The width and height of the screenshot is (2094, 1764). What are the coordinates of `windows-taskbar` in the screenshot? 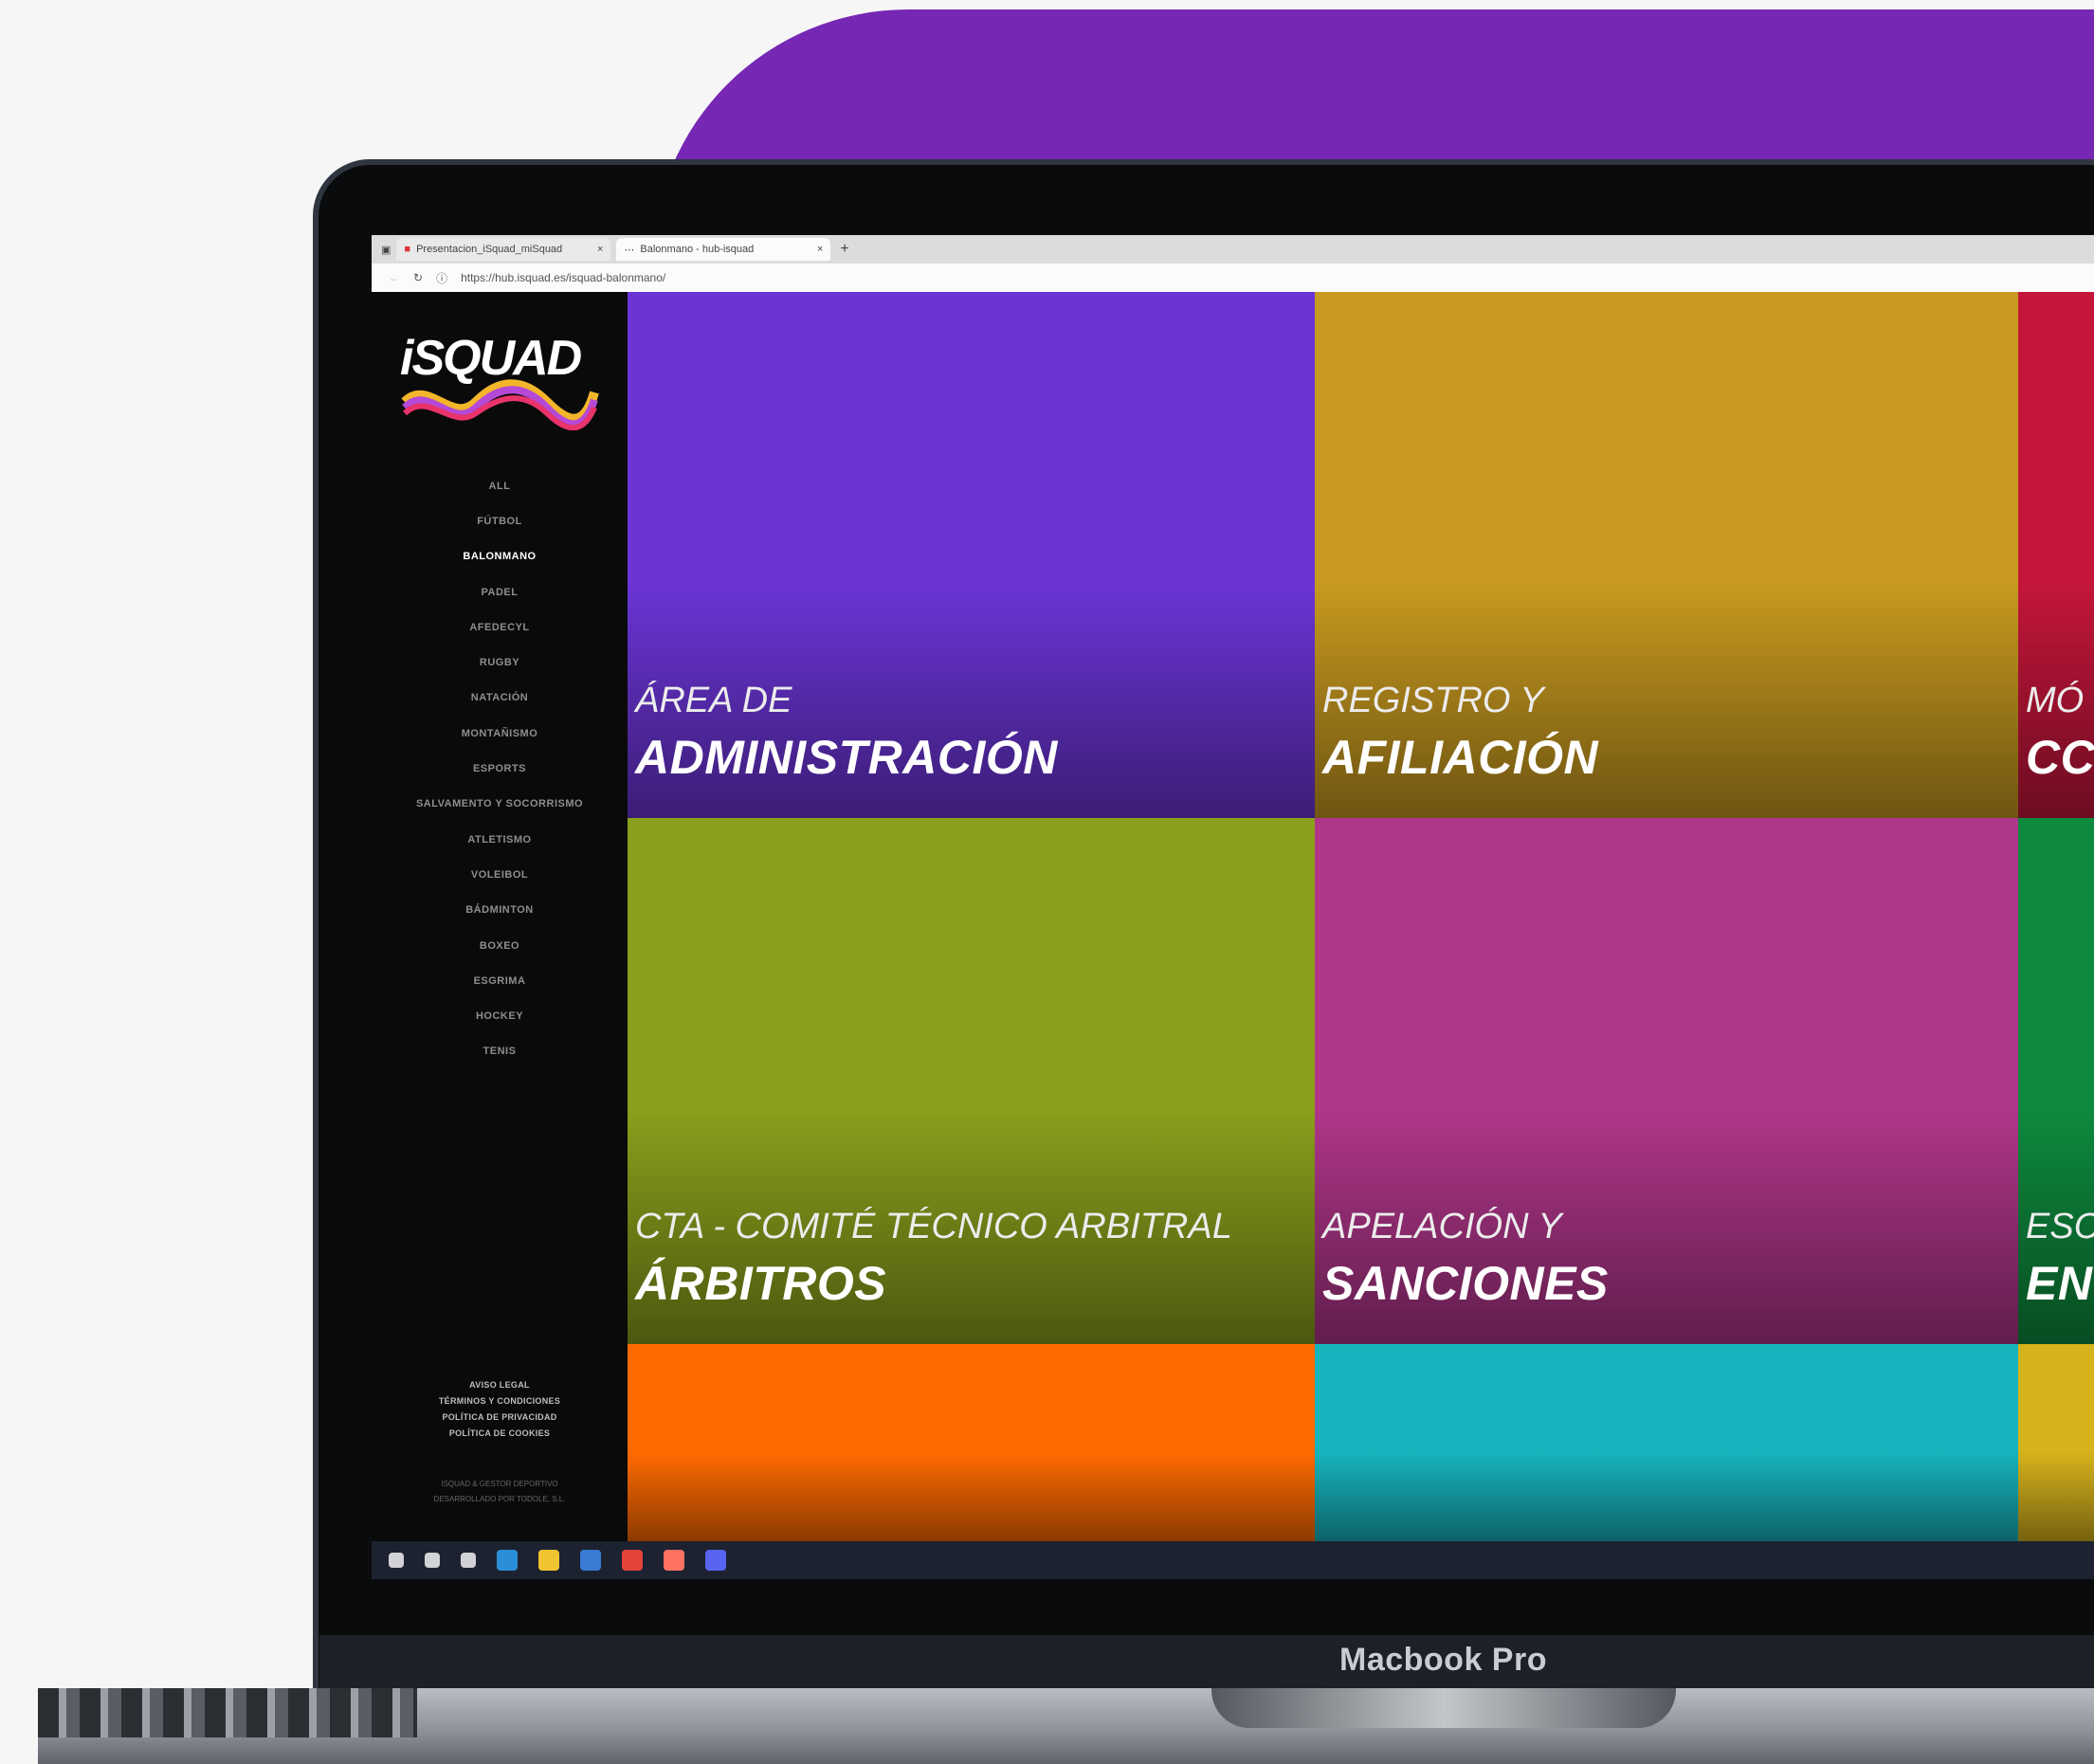 It's located at (1233, 1560).